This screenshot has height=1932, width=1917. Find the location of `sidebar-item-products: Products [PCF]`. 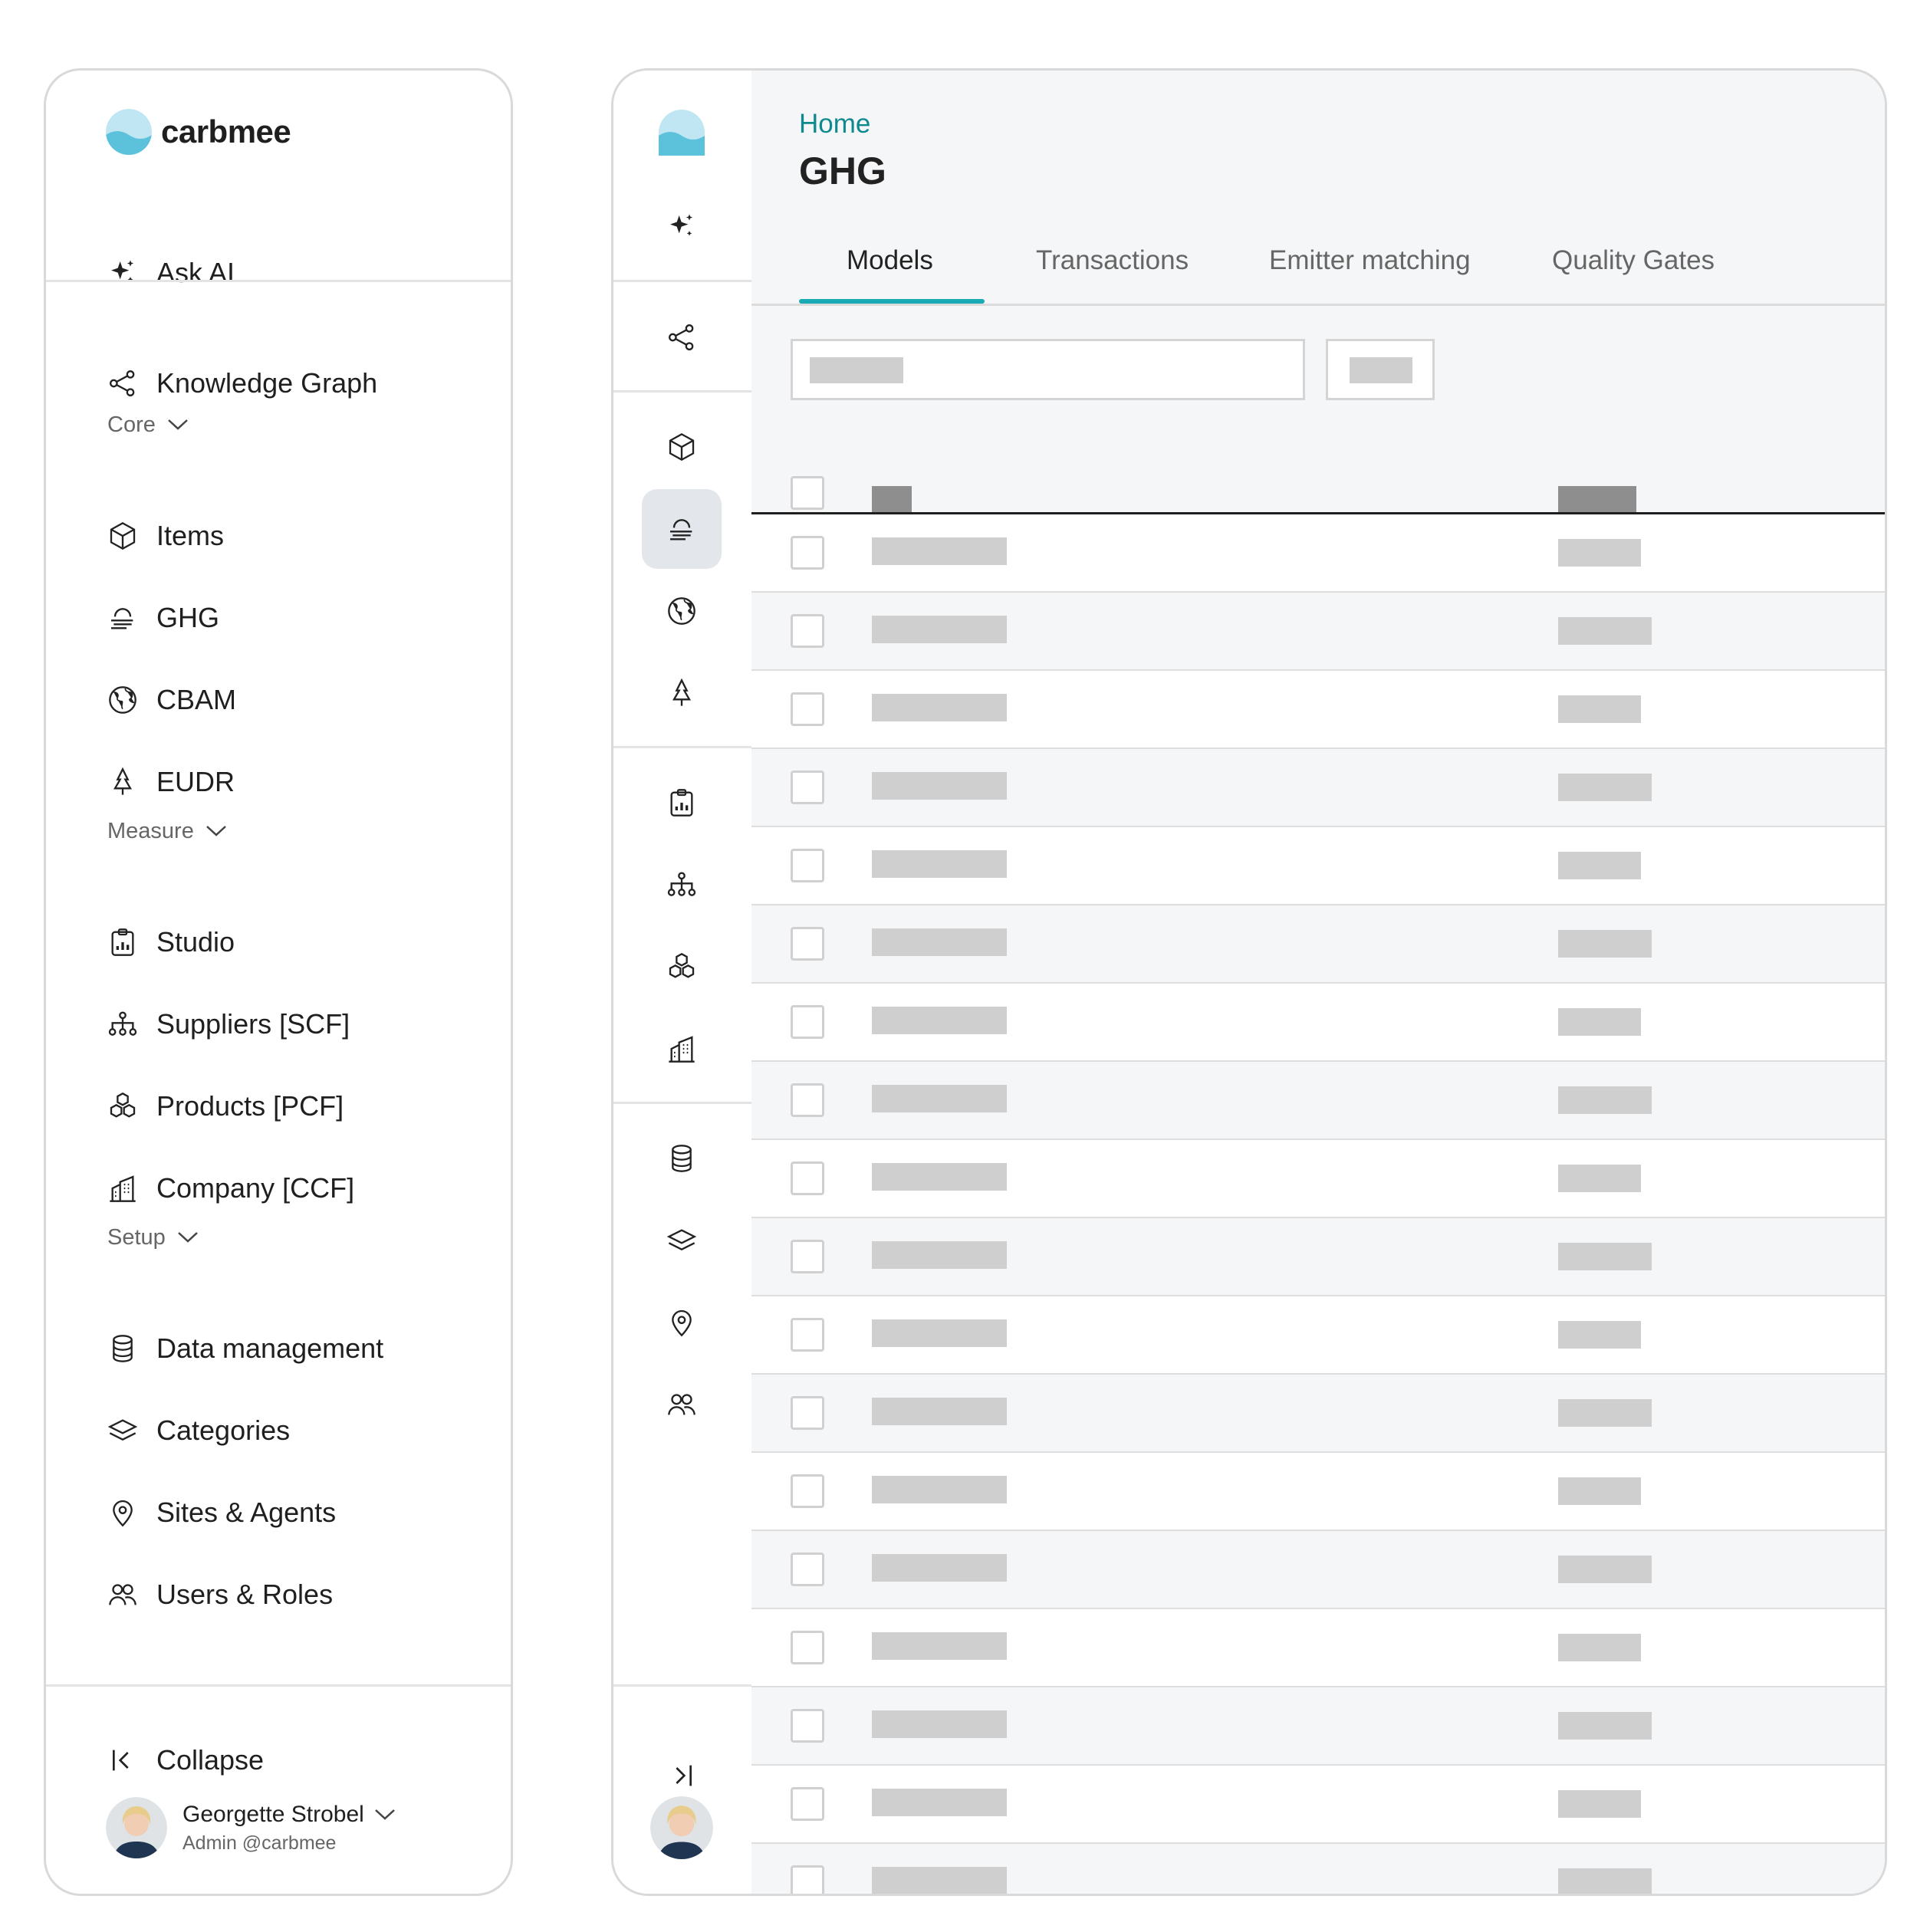

sidebar-item-products: Products [PCF] is located at coordinates (225, 1106).